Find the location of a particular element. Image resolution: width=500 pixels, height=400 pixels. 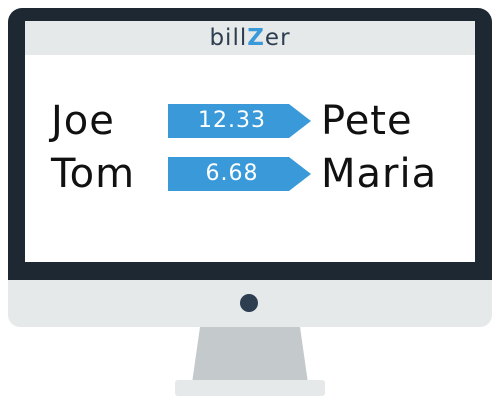

app-logo: billZer is located at coordinates (249, 38).